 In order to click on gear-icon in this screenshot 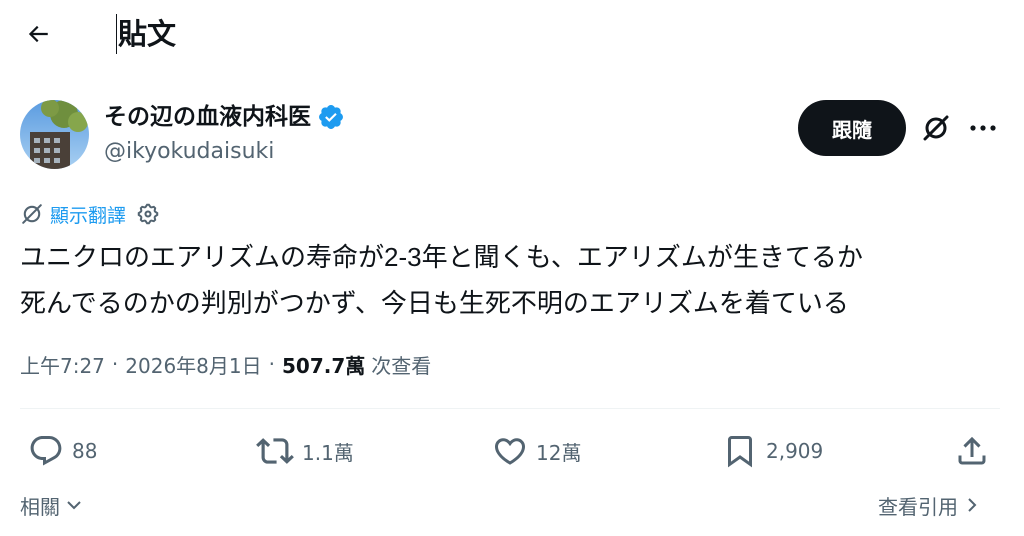, I will do `click(148, 214)`.